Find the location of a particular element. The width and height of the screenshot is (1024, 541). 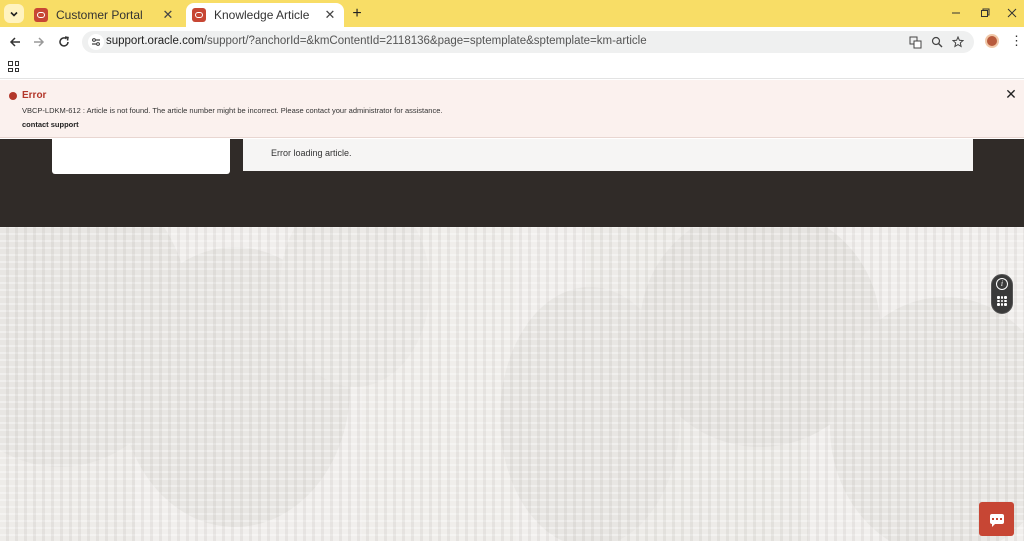

reload-button is located at coordinates (64, 42).